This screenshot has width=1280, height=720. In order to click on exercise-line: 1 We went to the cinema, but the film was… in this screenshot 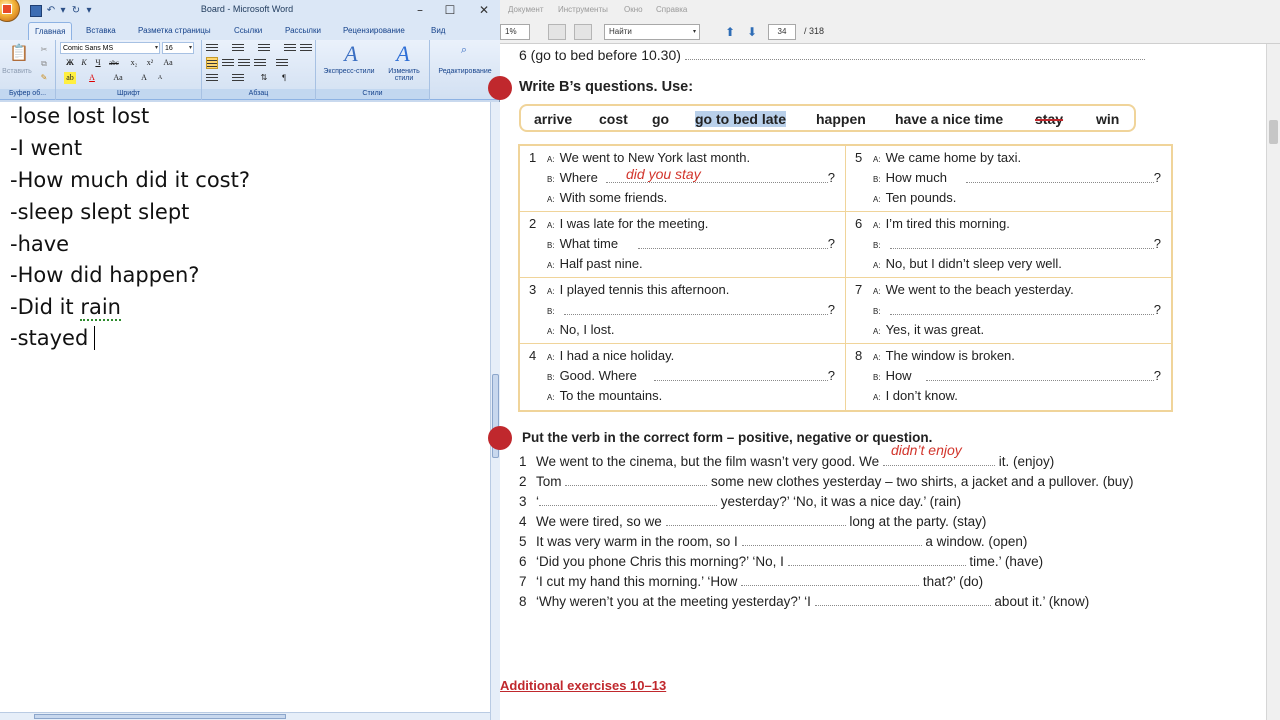, I will do `click(787, 455)`.